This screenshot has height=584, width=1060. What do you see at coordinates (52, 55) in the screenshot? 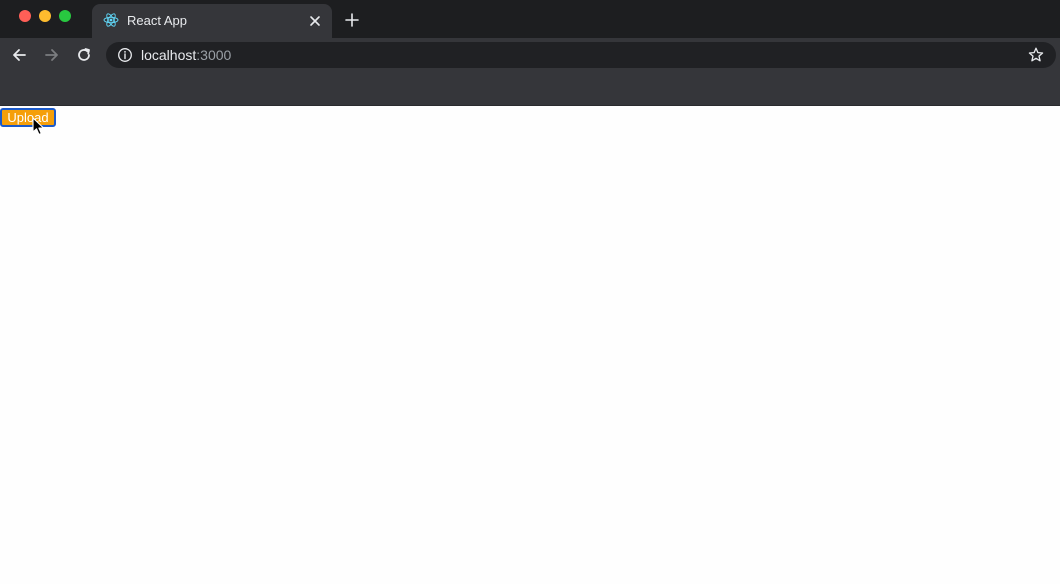
I see `forward-arrow-icon` at bounding box center [52, 55].